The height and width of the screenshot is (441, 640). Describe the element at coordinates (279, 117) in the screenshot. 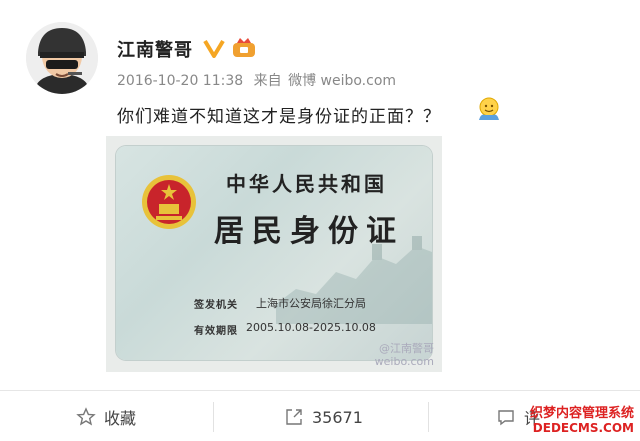

I see `post-text: 你们难道不知道这才是身份证的正面？？` at that location.